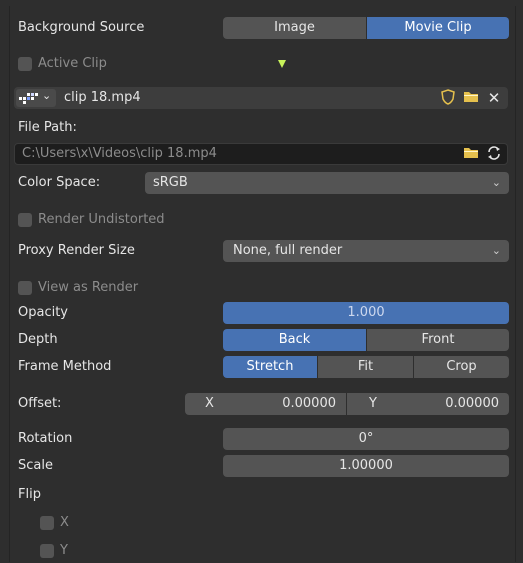  What do you see at coordinates (309, 403) in the screenshot?
I see `offset-x-value: 0.00000` at bounding box center [309, 403].